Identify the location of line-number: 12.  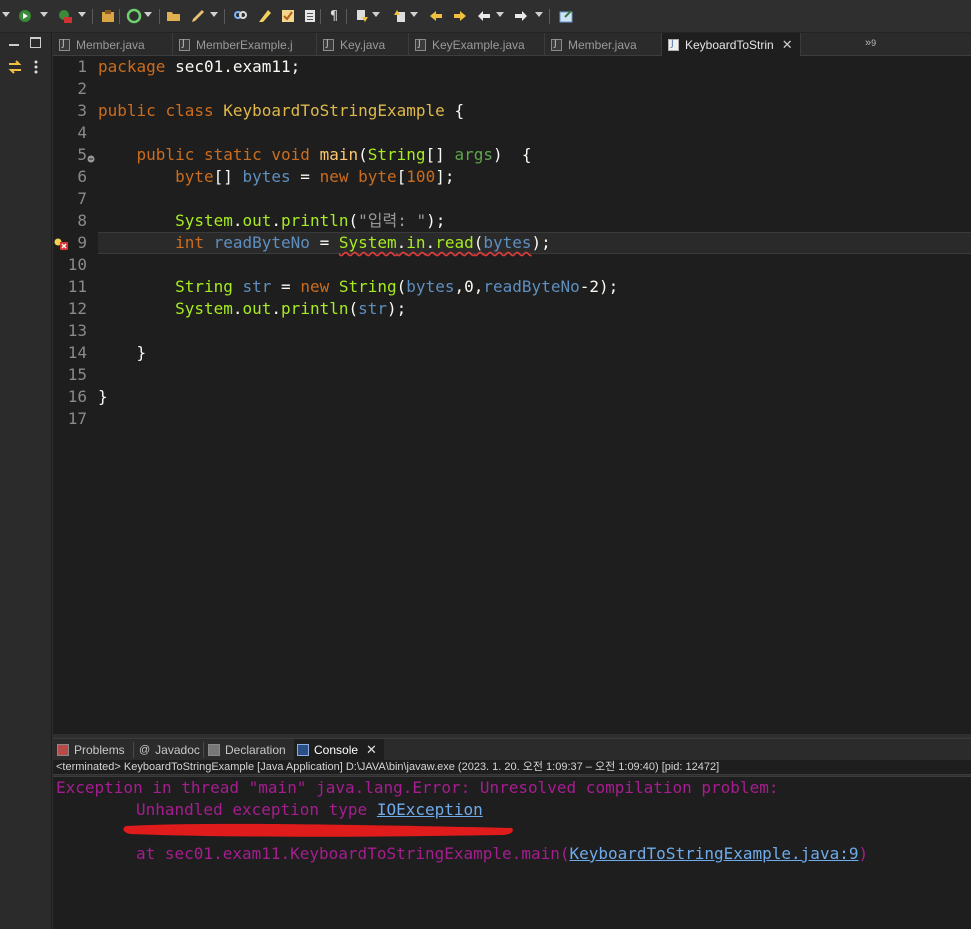
(77, 308).